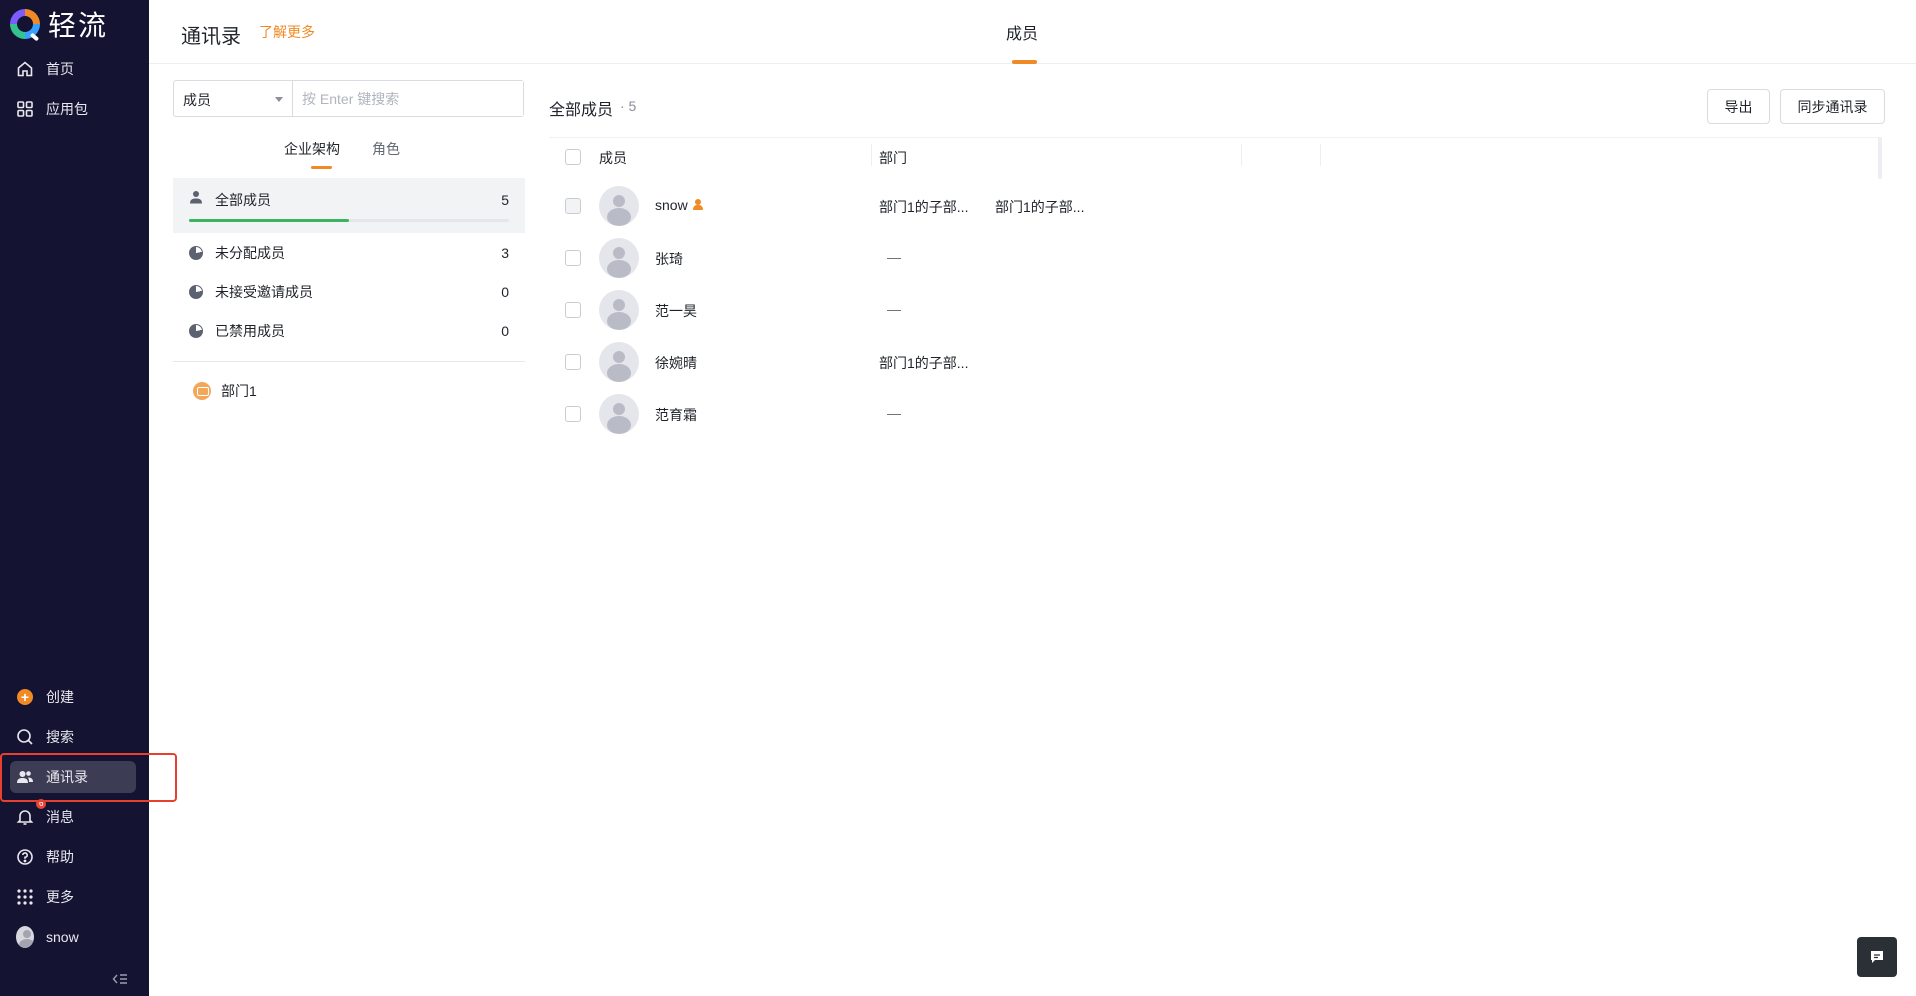 The image size is (1916, 996). Describe the element at coordinates (60, 697) in the screenshot. I see `sidebar-item-label: 创建` at that location.